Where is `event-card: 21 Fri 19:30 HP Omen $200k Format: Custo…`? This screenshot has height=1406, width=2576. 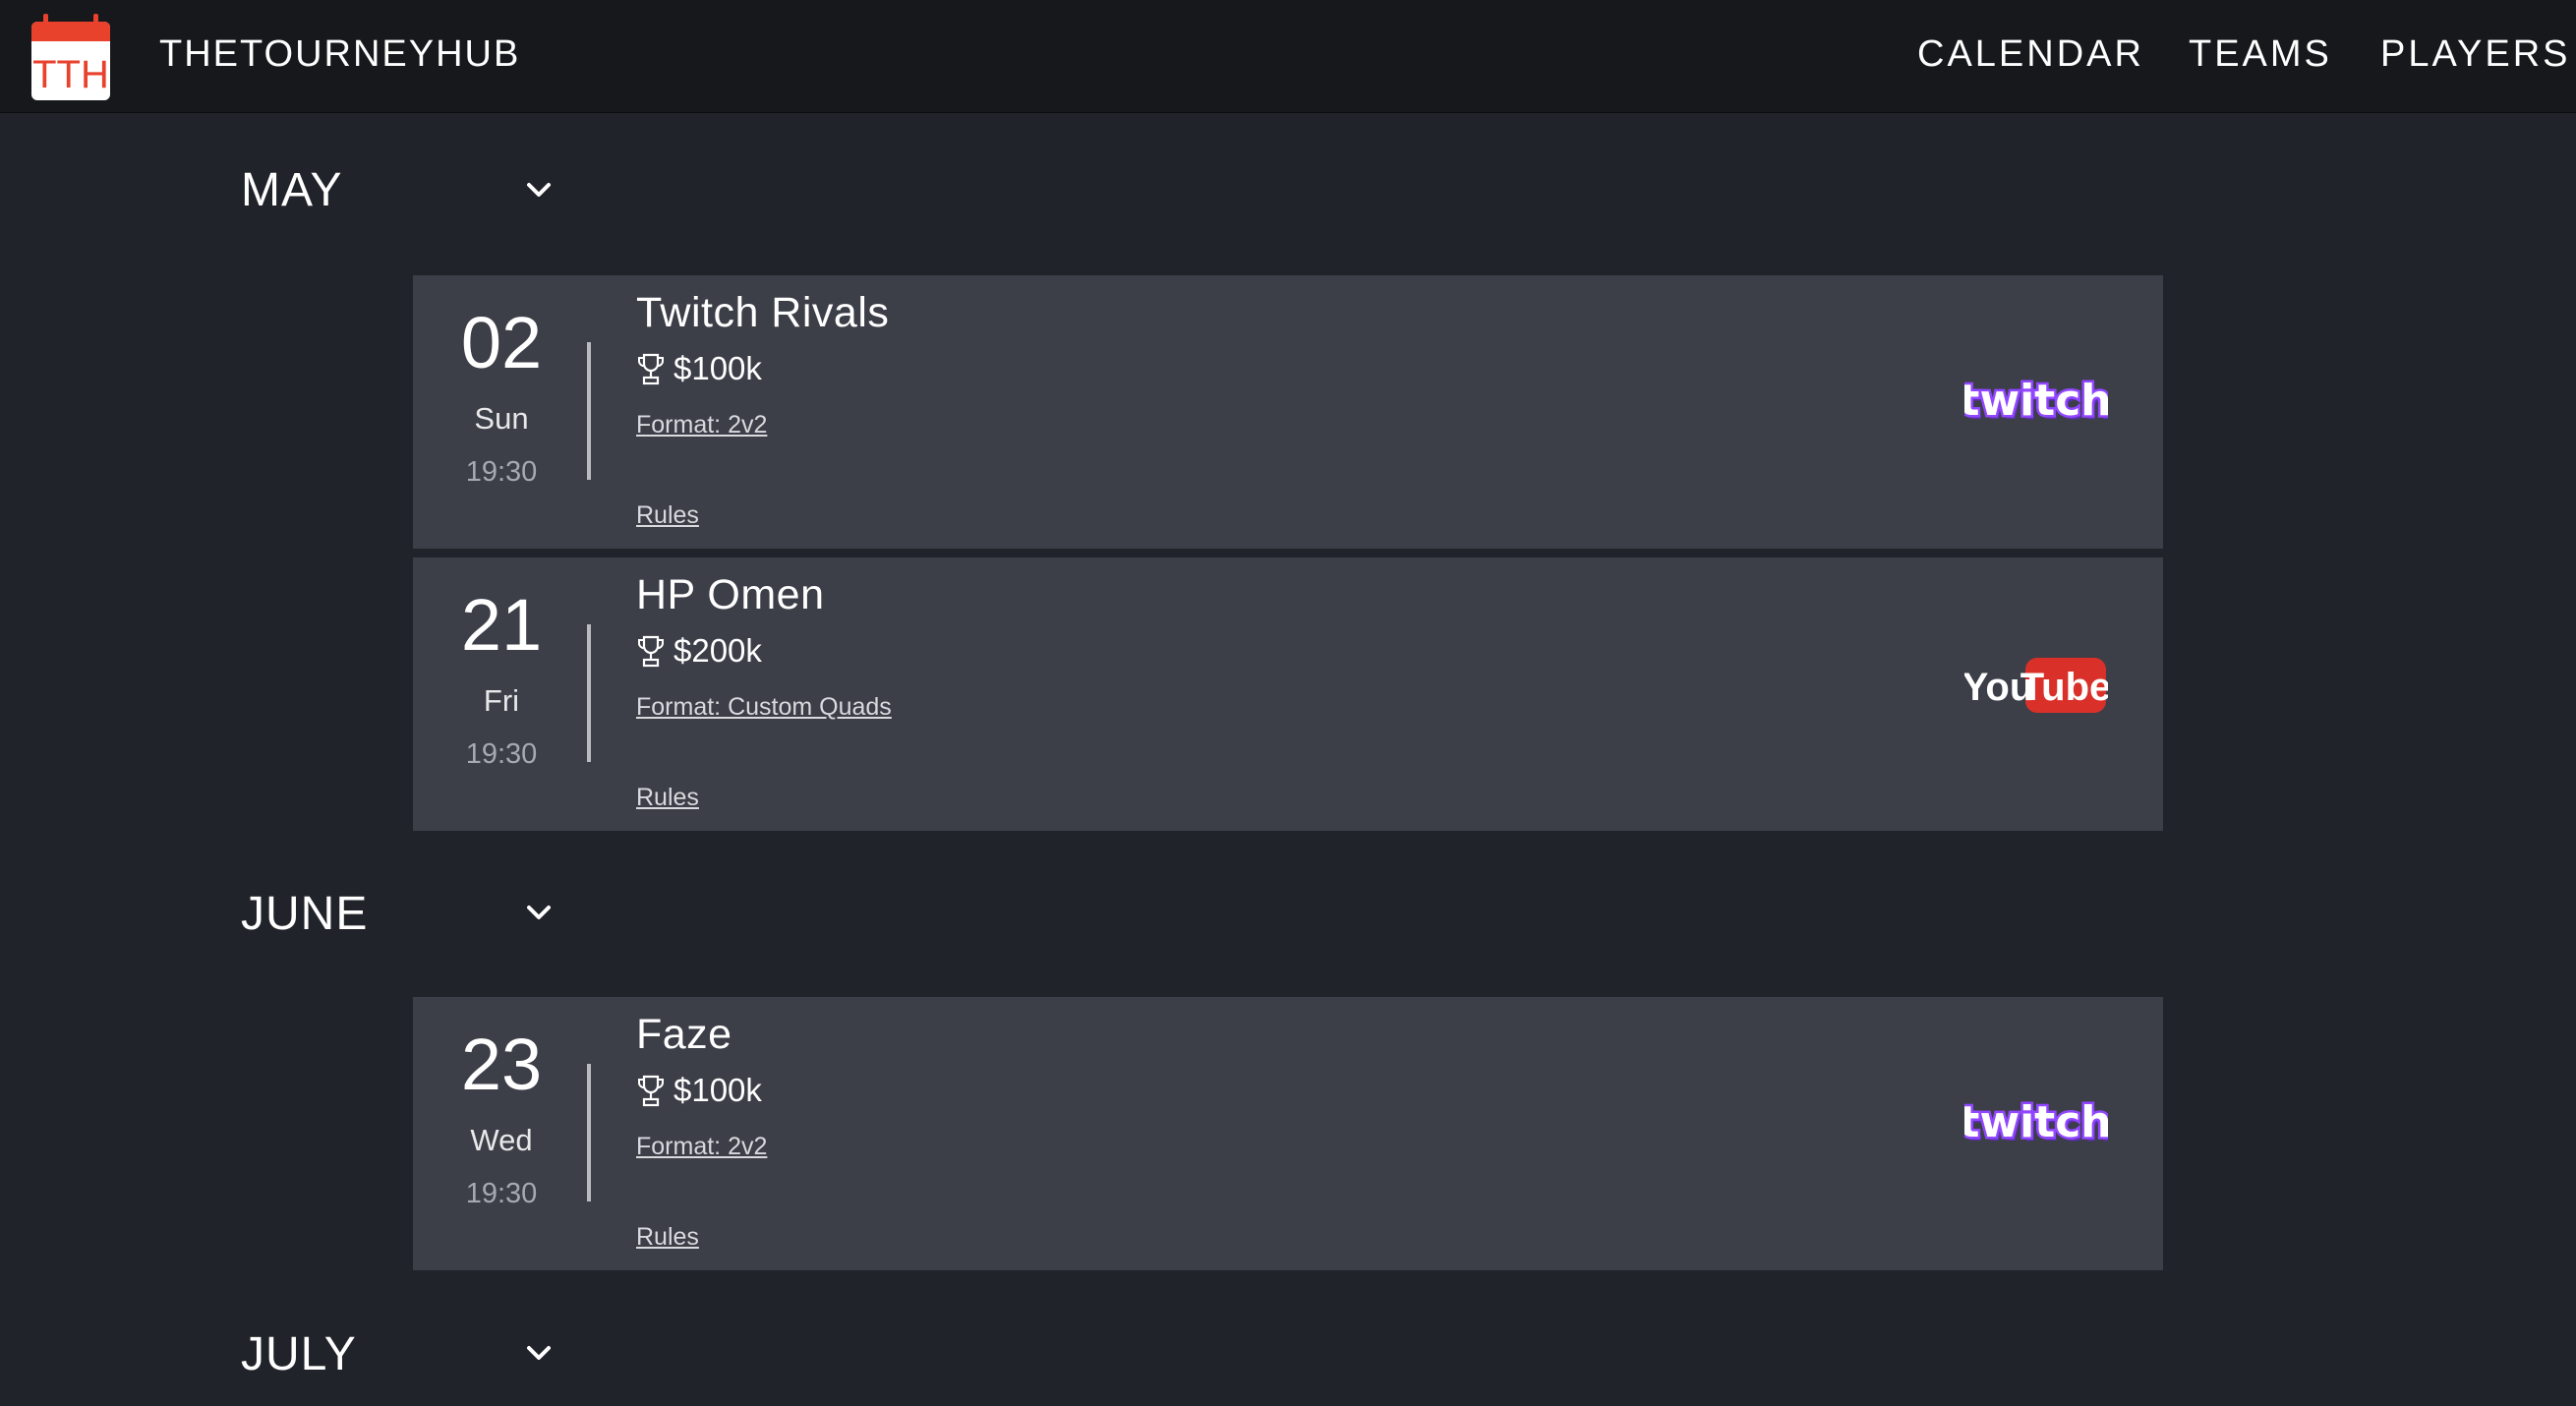 event-card: 21 Fri 19:30 HP Omen $200k Format: Custo… is located at coordinates (1288, 694).